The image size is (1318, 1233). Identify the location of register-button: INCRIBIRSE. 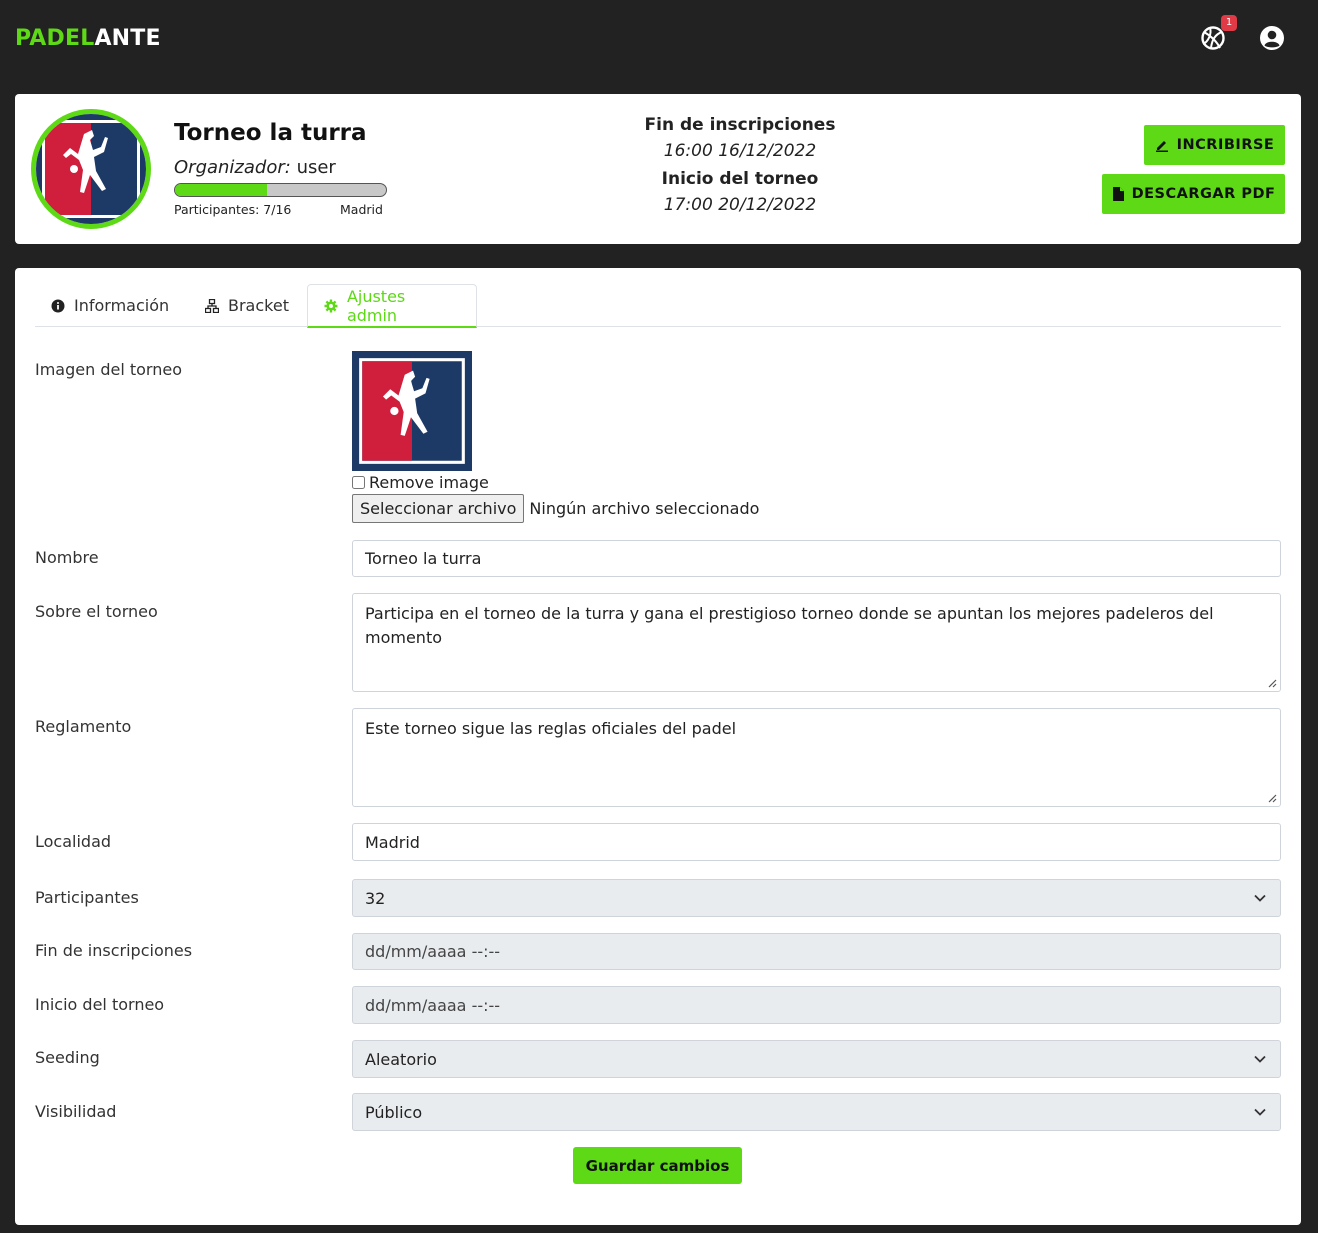
(1214, 145).